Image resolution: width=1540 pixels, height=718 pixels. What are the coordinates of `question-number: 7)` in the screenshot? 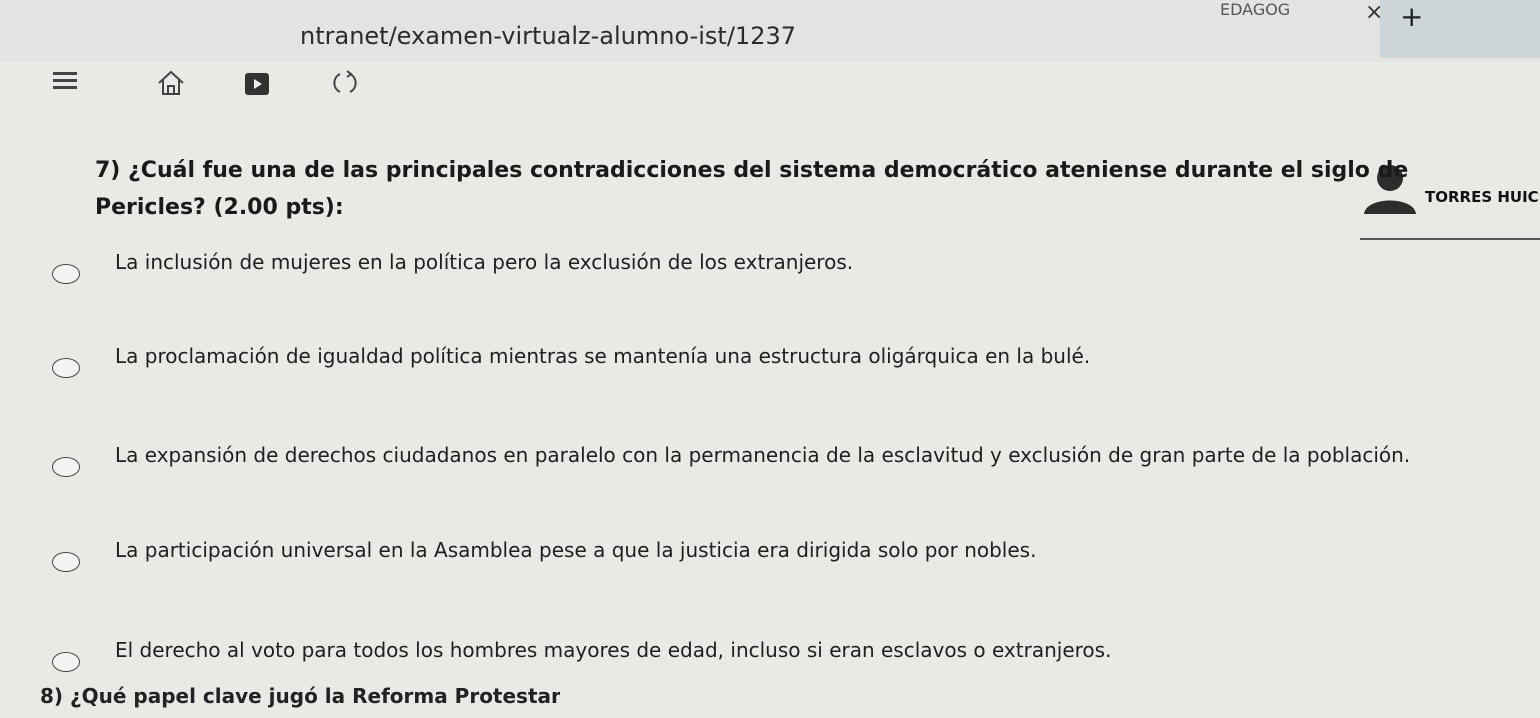 It's located at (108, 170).